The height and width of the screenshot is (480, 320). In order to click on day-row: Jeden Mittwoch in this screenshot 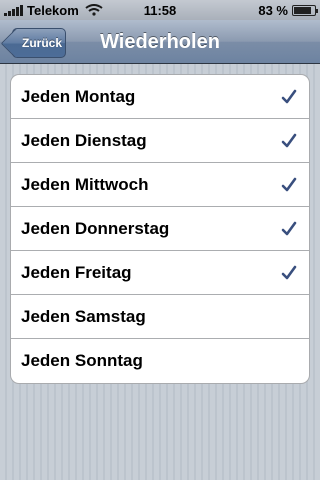, I will do `click(160, 185)`.